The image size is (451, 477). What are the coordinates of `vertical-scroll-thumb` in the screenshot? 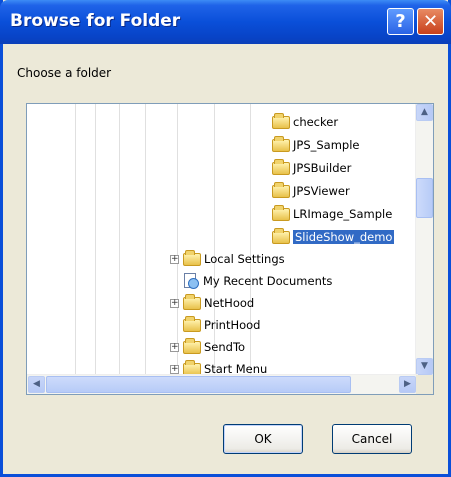 It's located at (424, 198).